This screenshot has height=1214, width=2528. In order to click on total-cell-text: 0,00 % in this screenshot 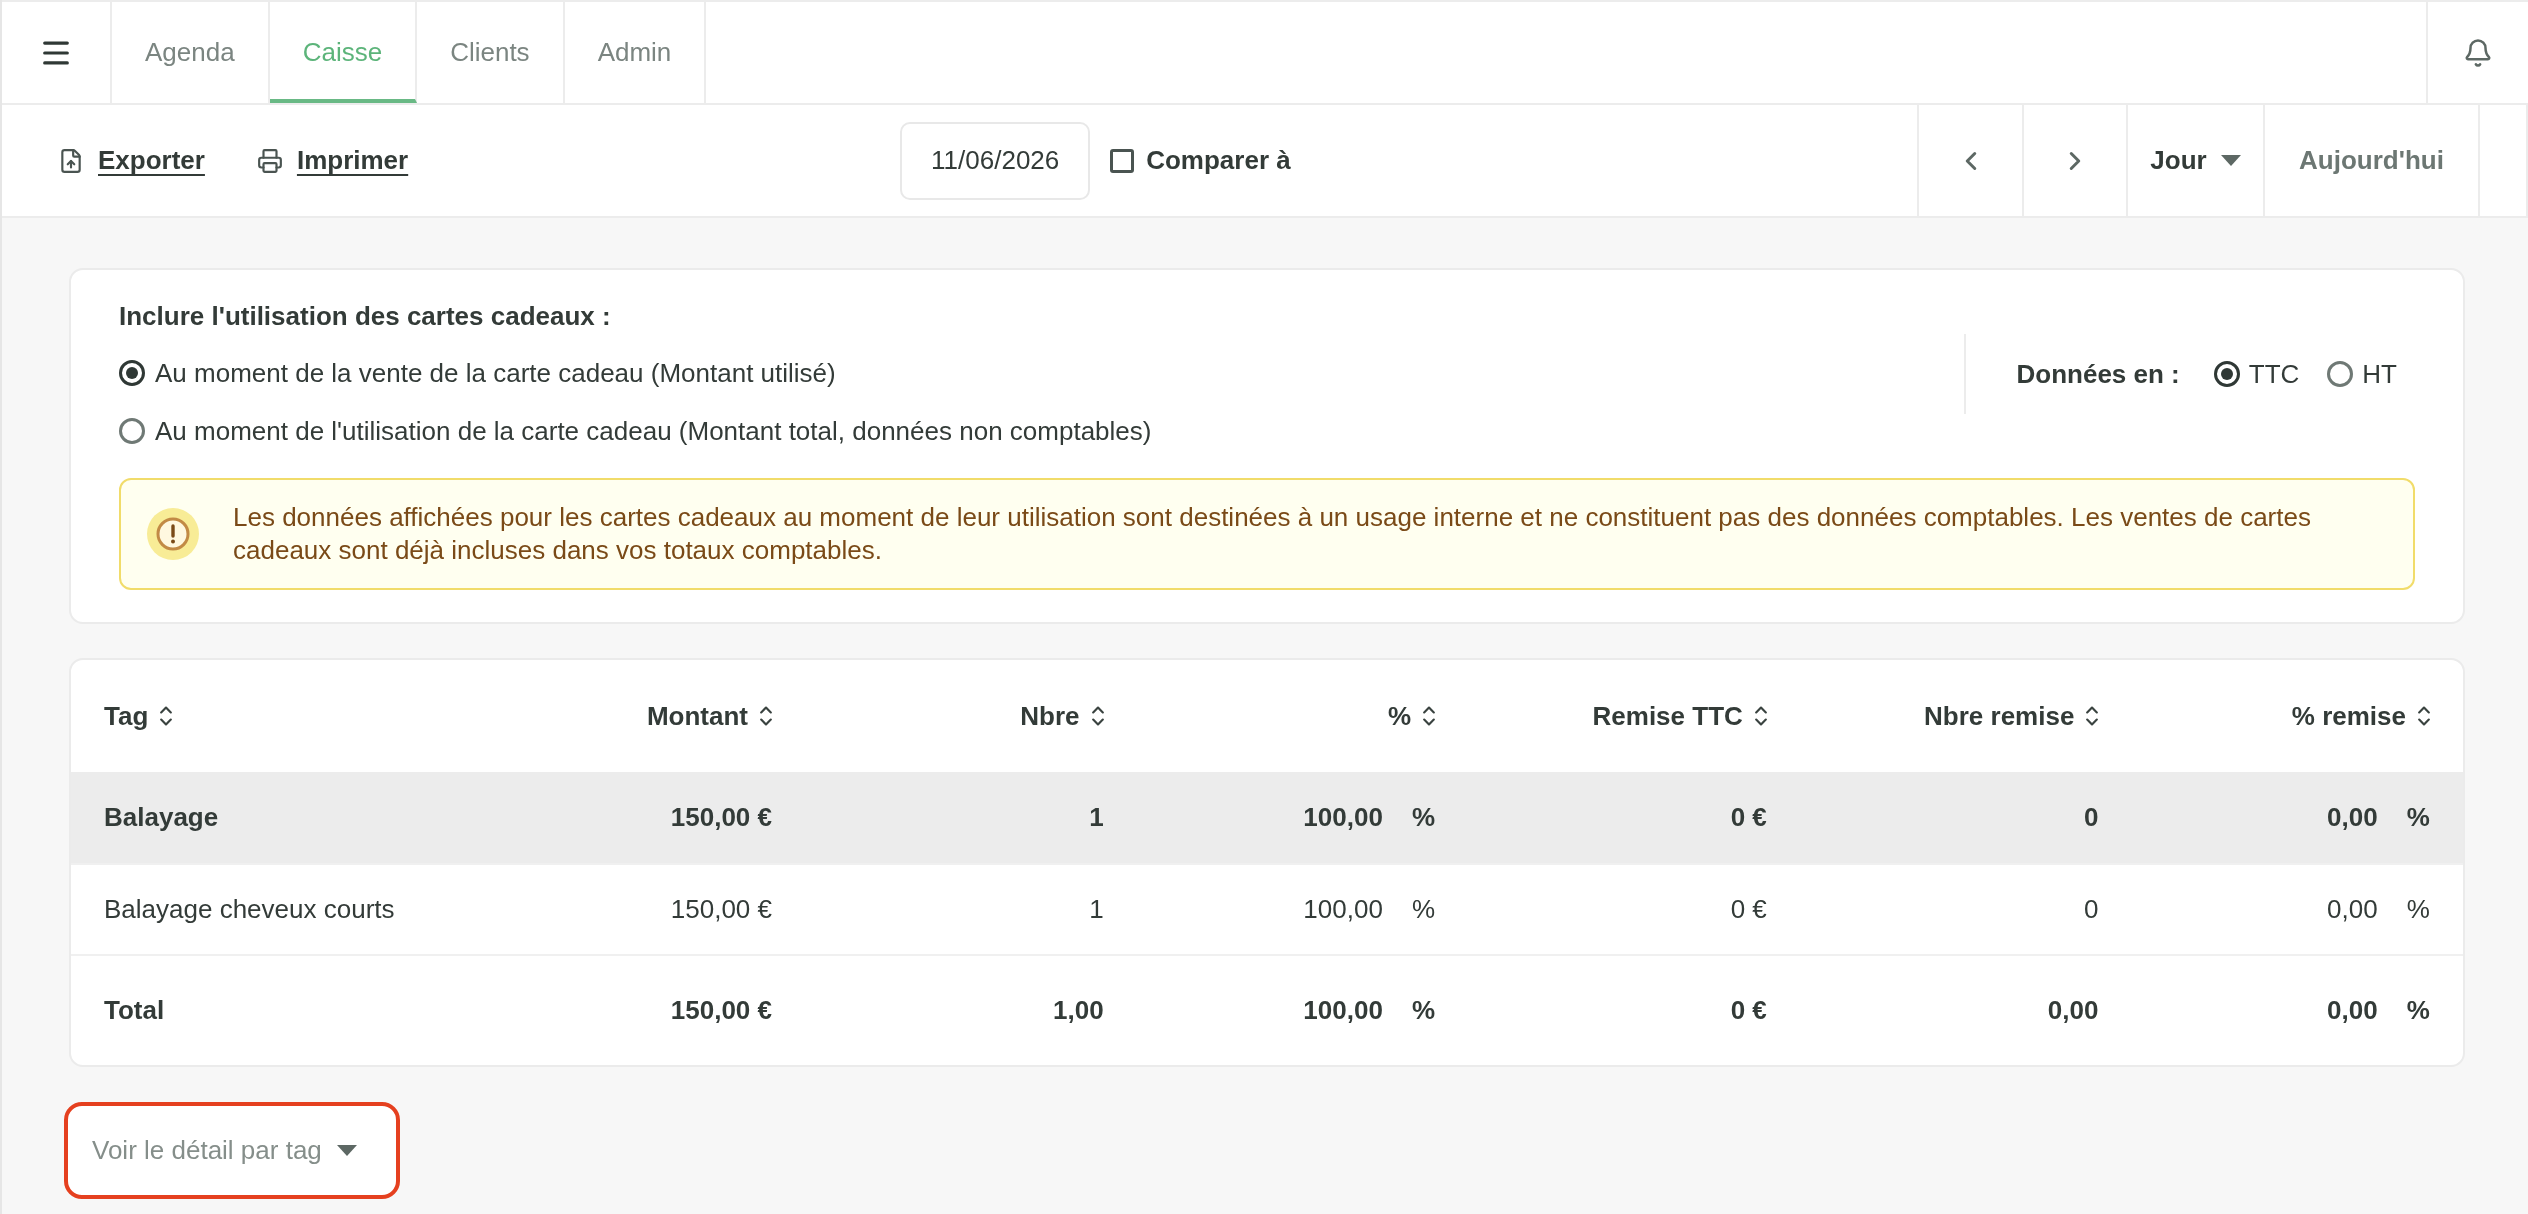, I will do `click(2378, 1010)`.